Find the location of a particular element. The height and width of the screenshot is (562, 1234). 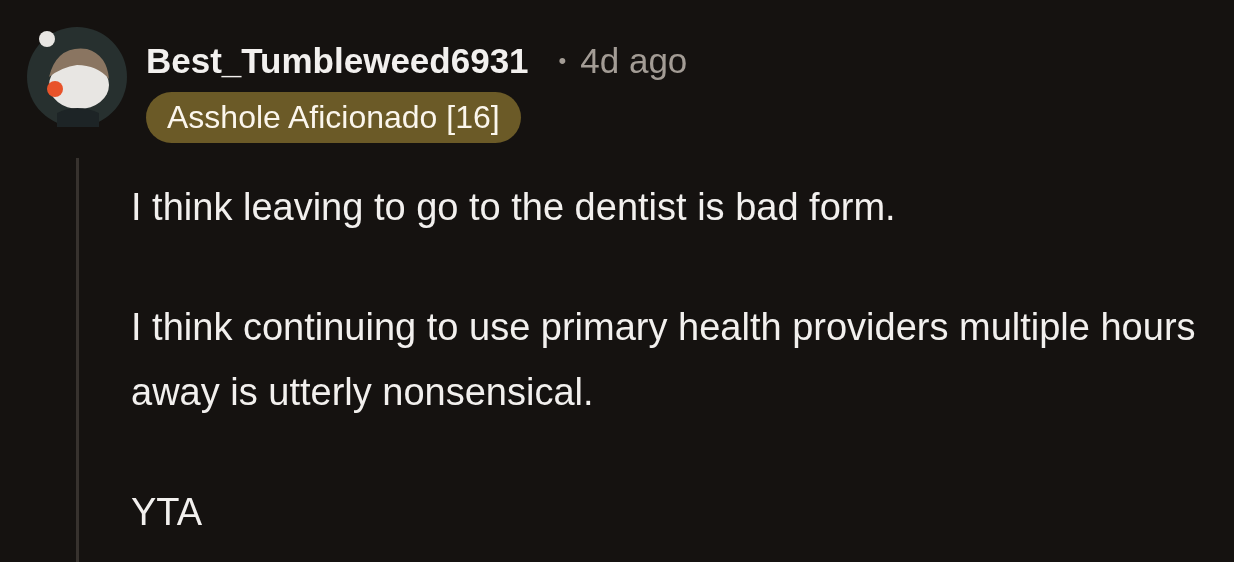

user-flair: Asshole Aficionado [16] is located at coordinates (333, 117).